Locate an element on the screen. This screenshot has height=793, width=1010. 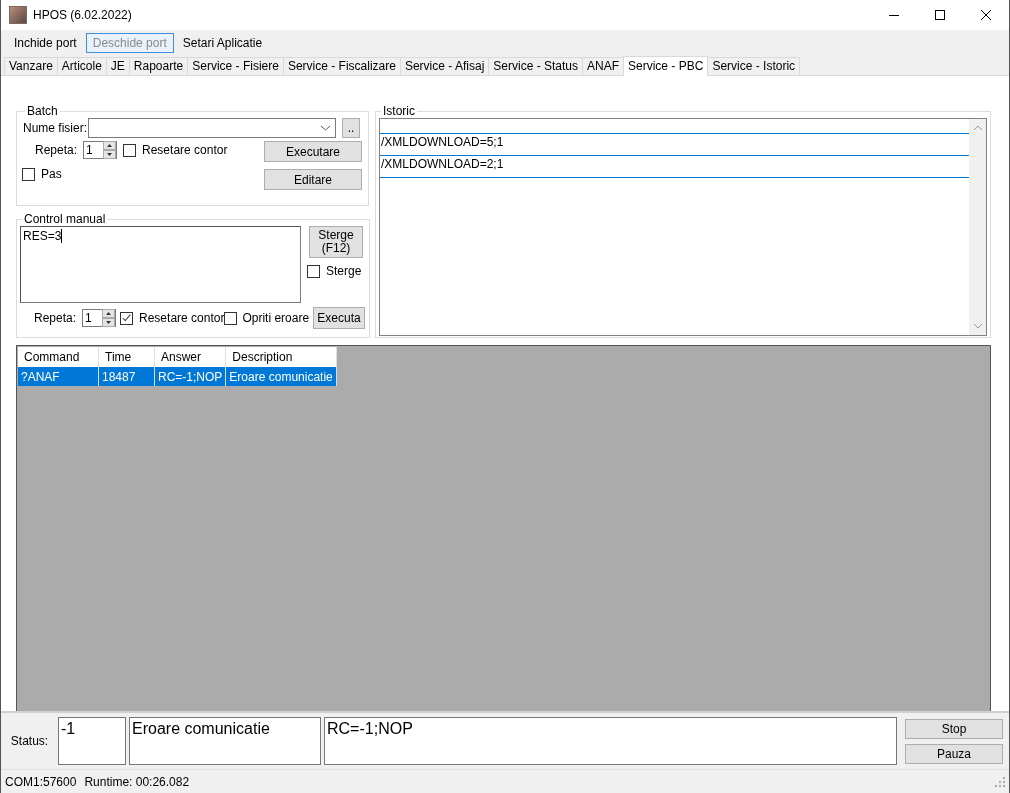
group-title: Batch is located at coordinates (42, 111).